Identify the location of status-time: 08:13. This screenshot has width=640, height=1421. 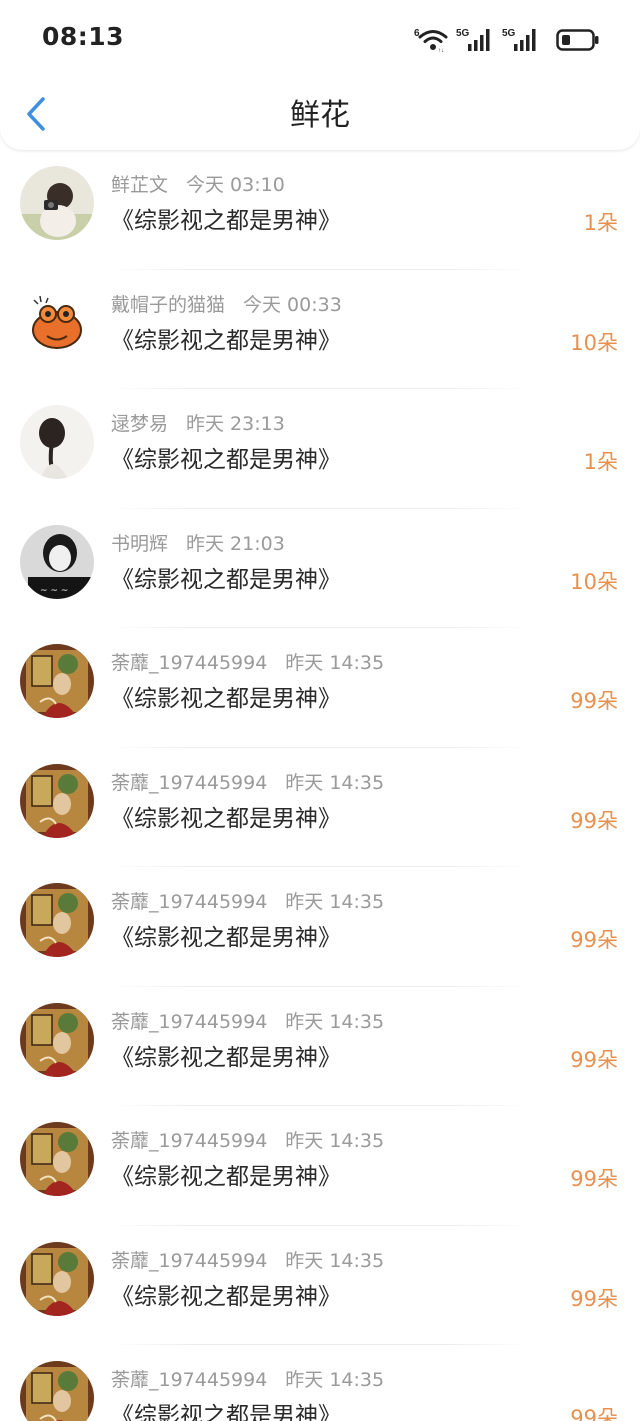
(83, 36).